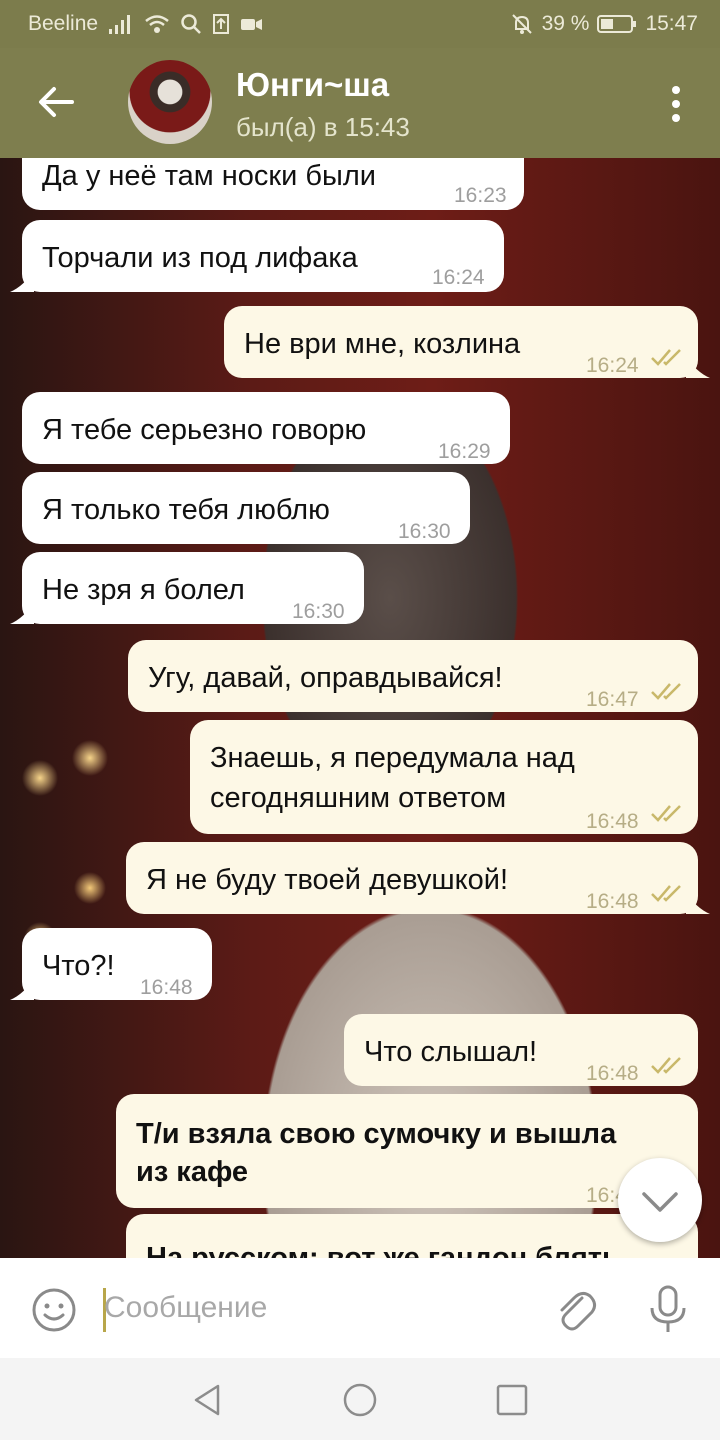 This screenshot has width=720, height=1440. Describe the element at coordinates (565, 23) in the screenshot. I see `battery-percent: 39 %` at that location.